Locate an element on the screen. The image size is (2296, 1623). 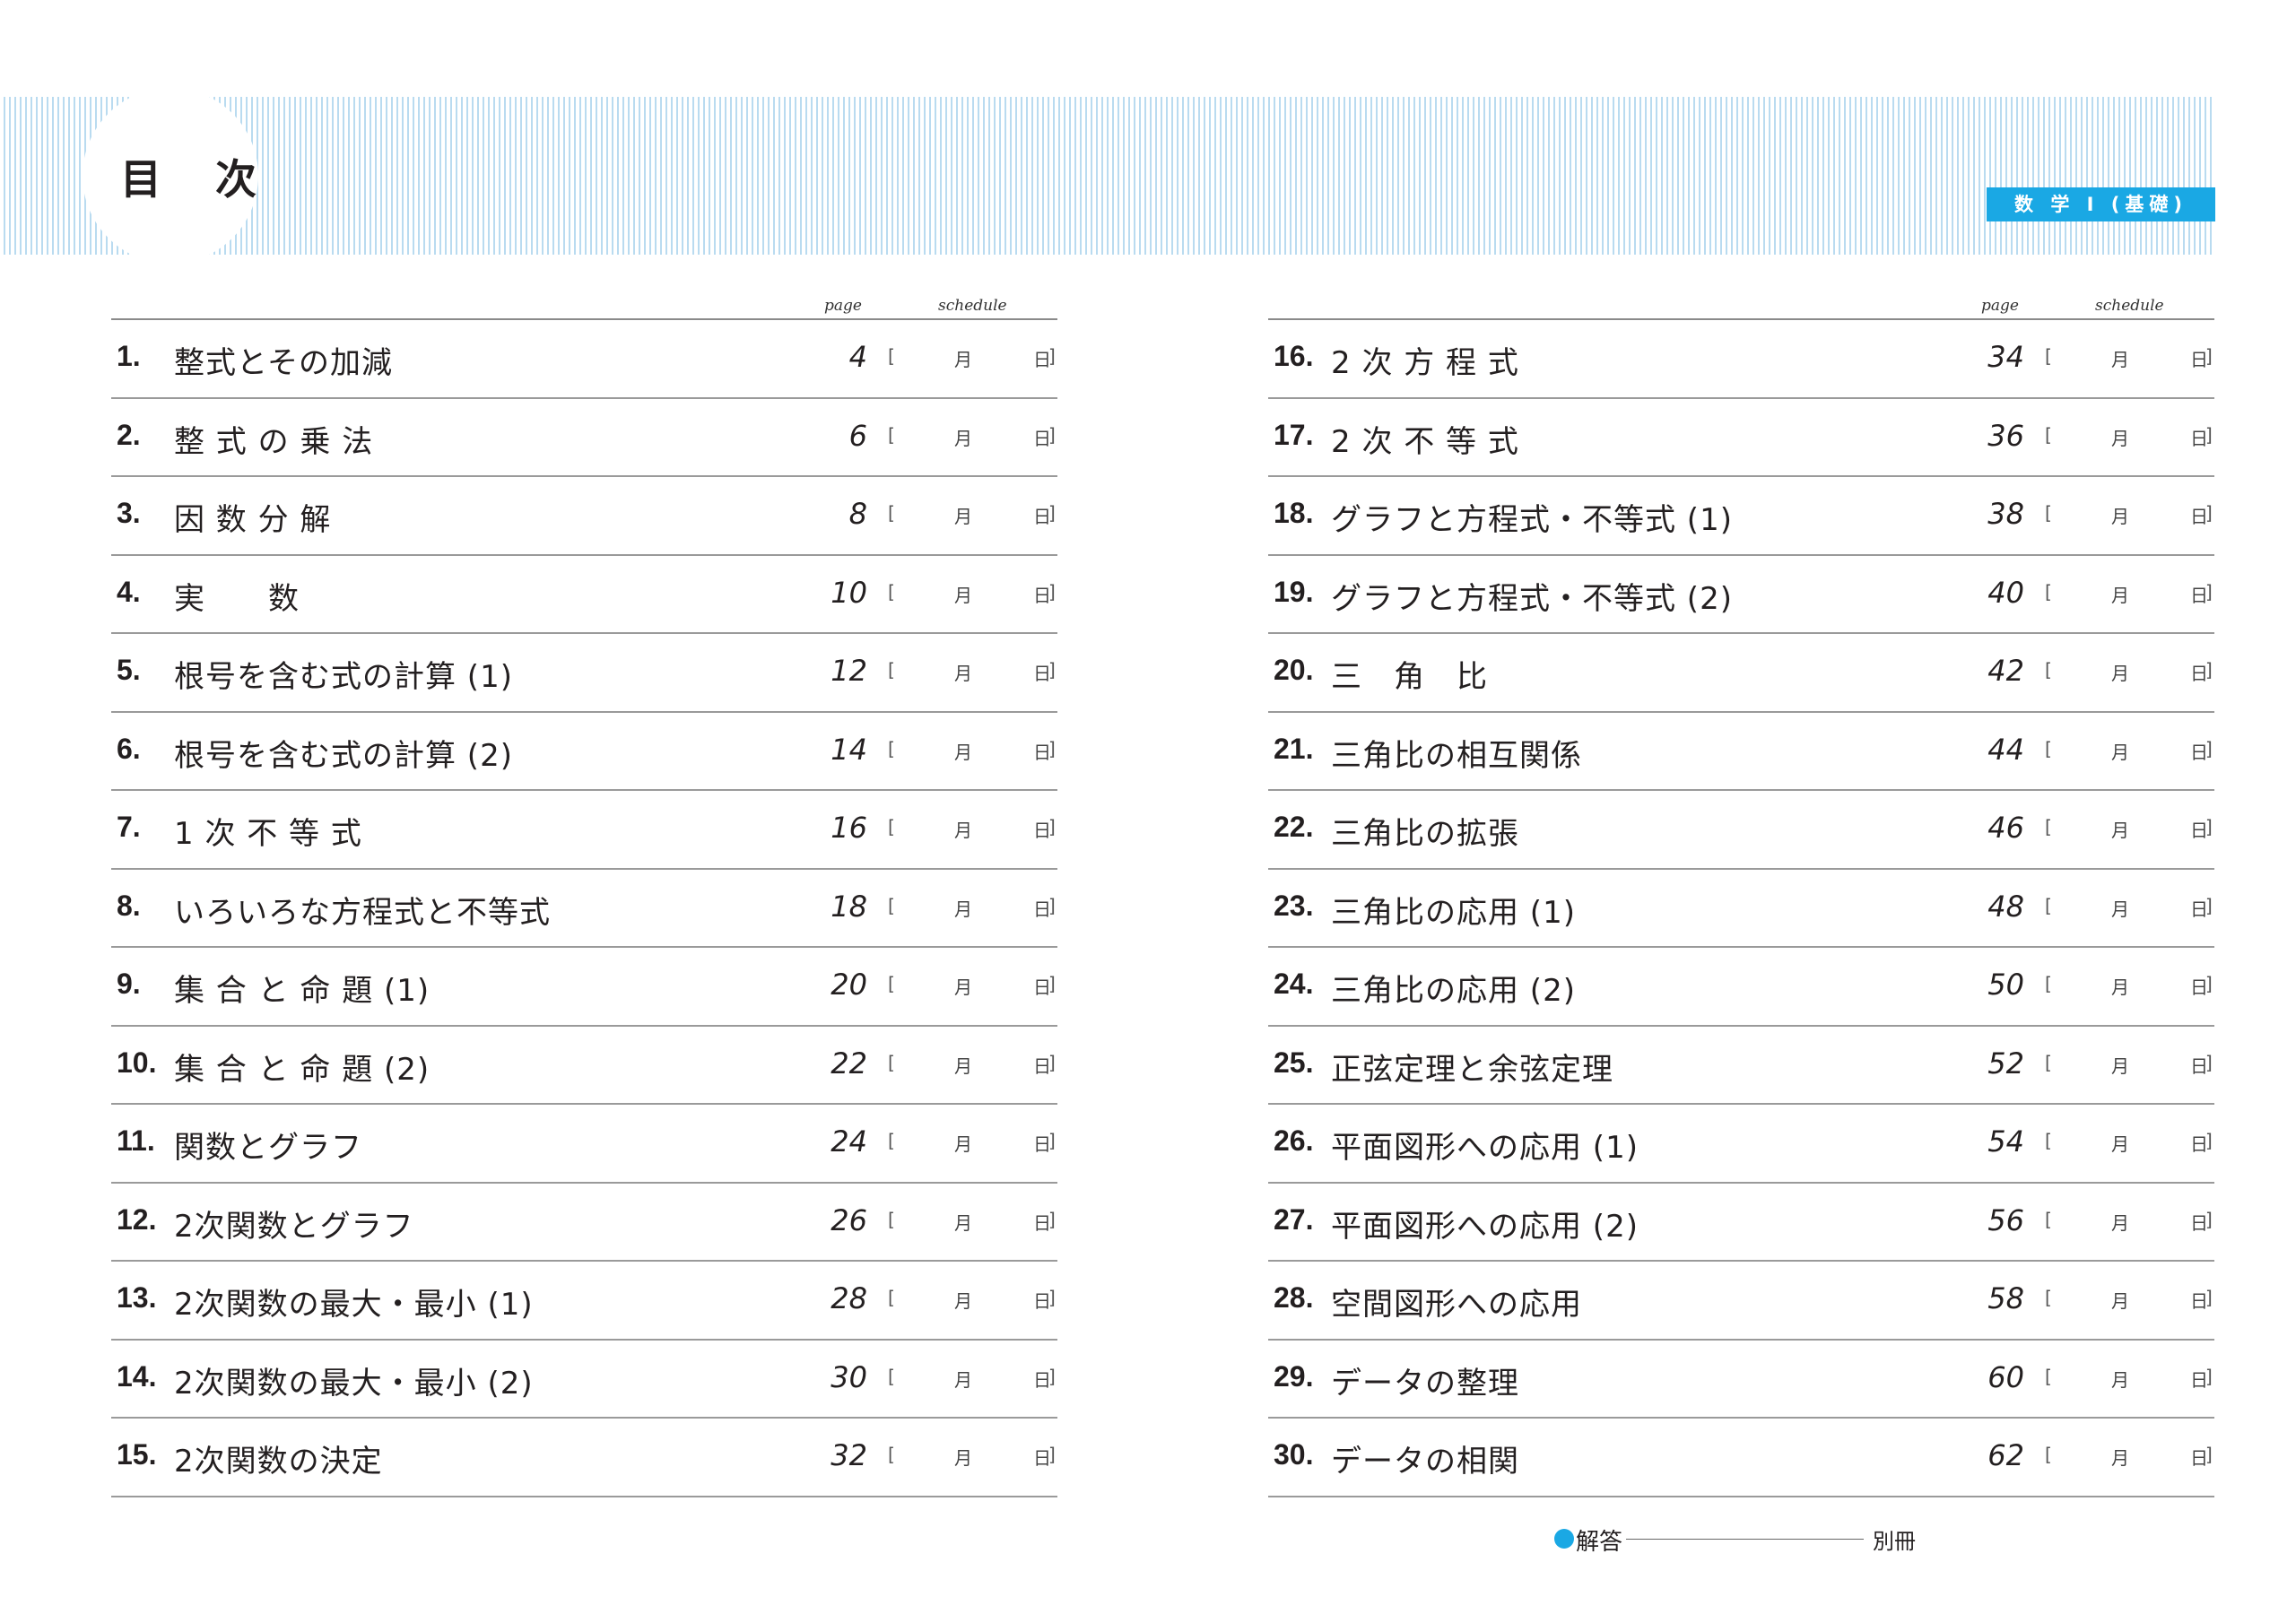
page-number: 34 is located at coordinates (2005, 357).